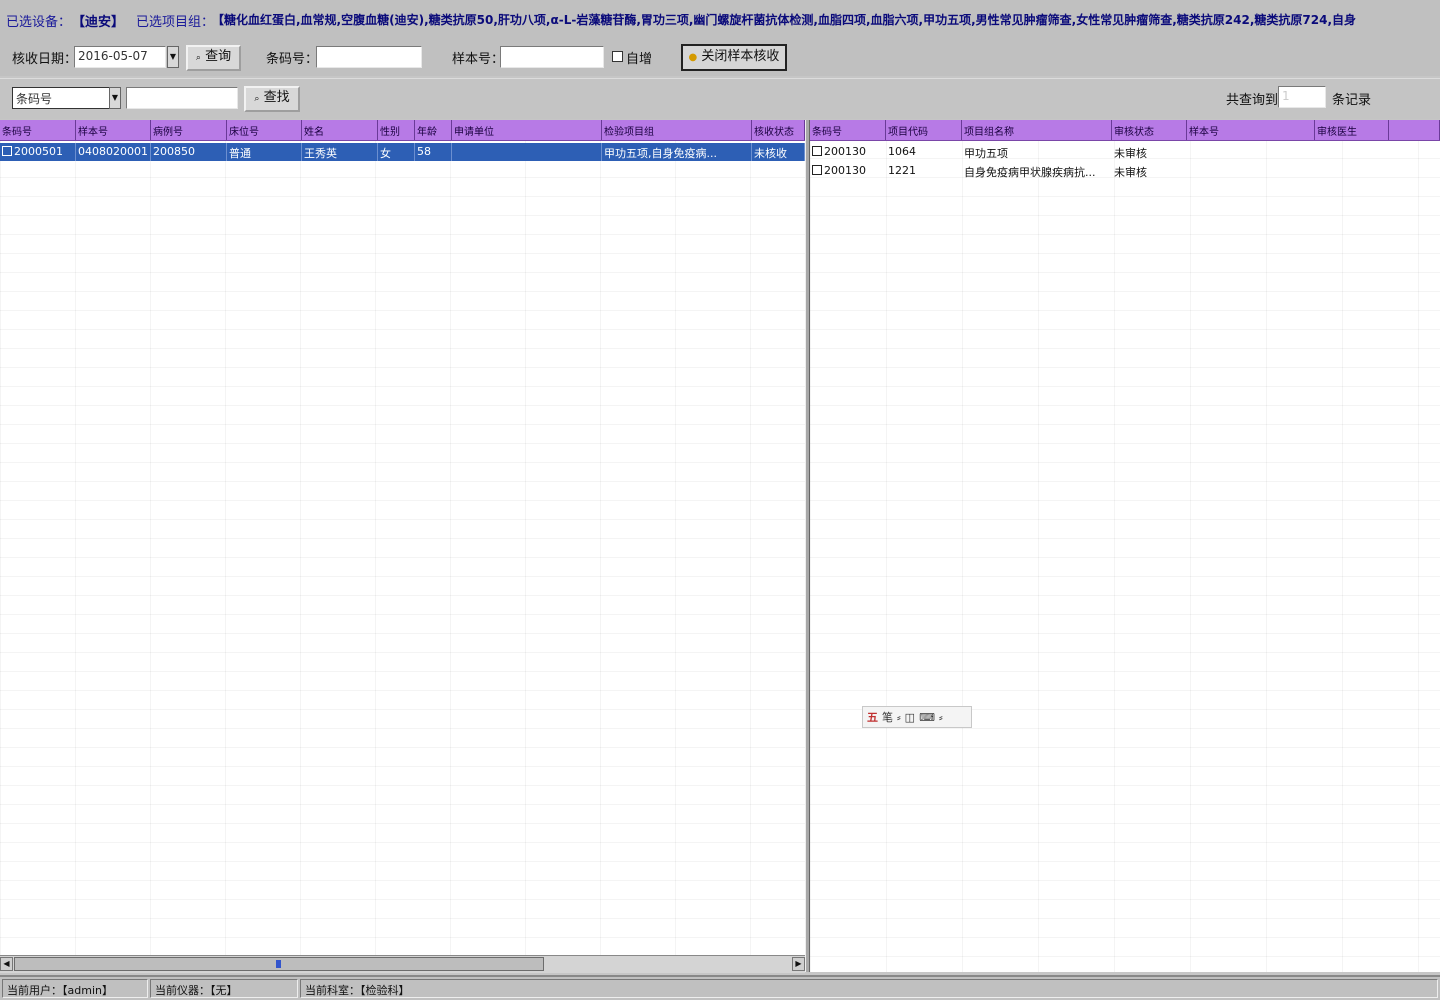 This screenshot has width=1440, height=1000. I want to click on query-button: ⌕ 查询, so click(213, 58).